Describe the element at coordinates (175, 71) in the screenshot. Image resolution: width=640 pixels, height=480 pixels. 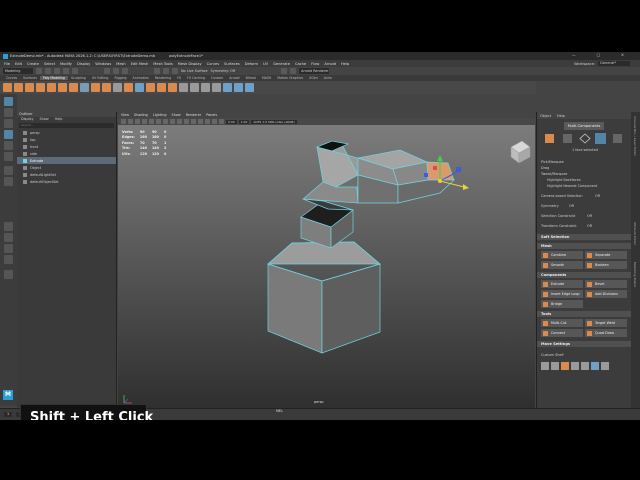
I see `snap-point-icon` at that location.